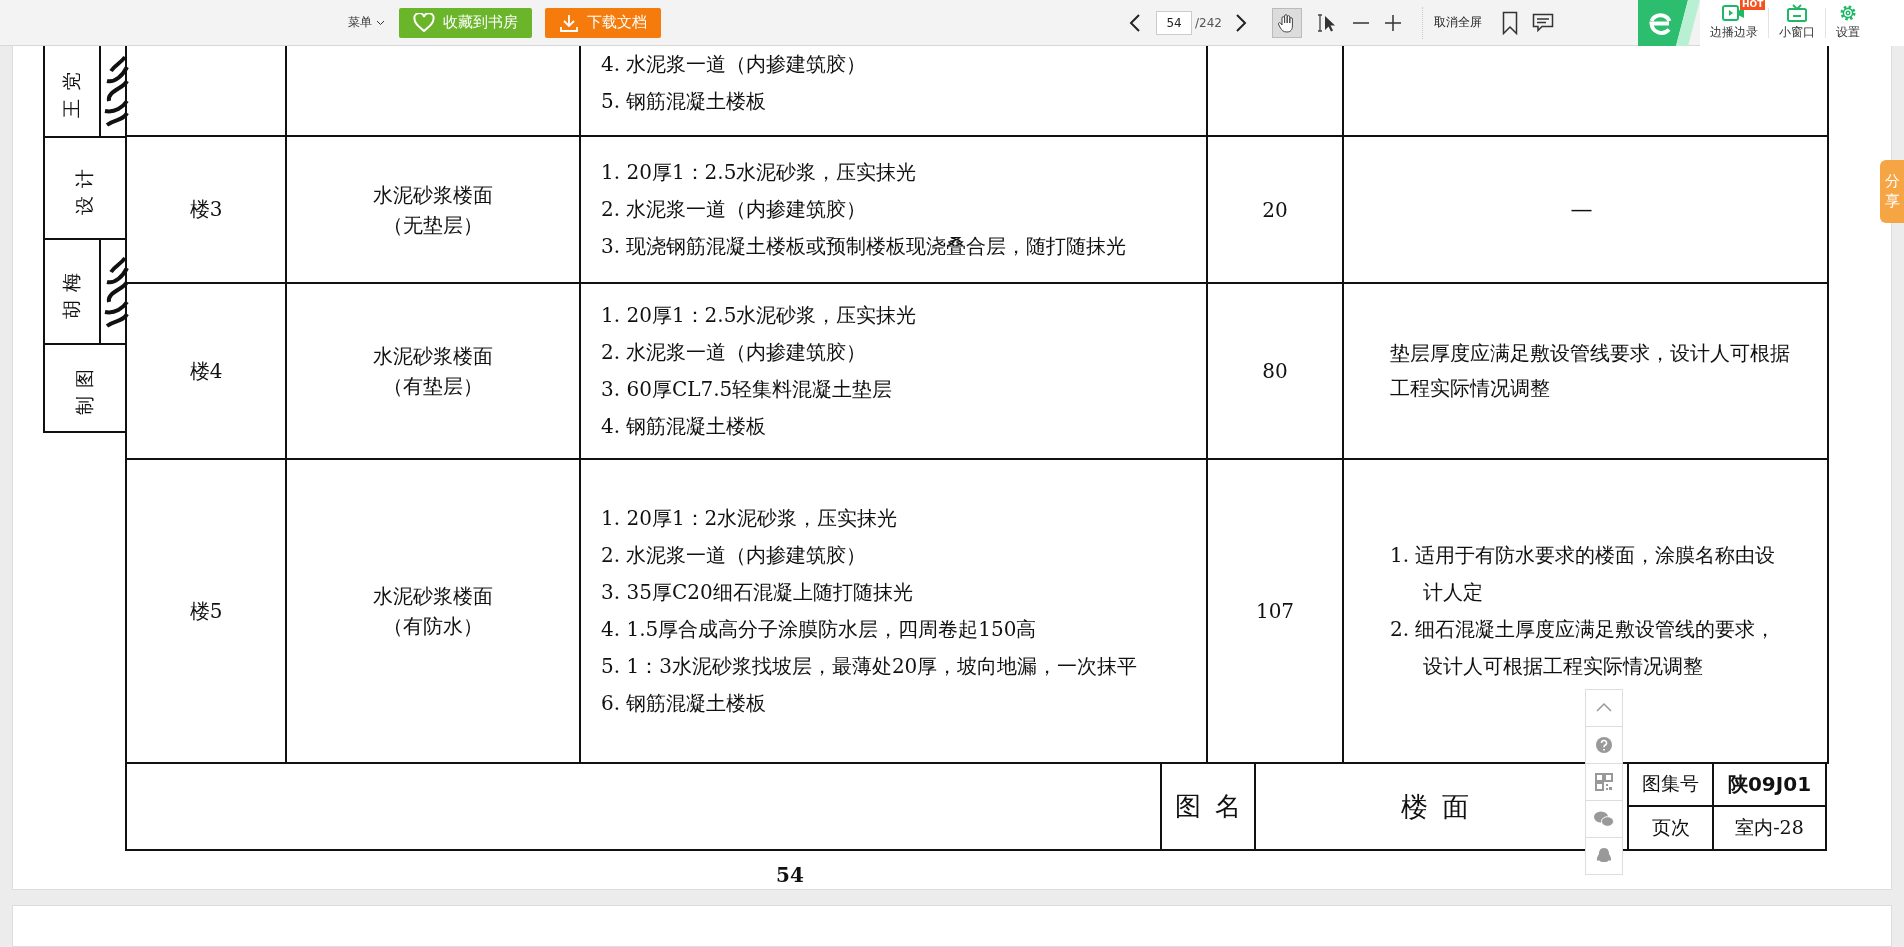 This screenshot has height=947, width=1904. I want to click on sheet-number: 室内-28, so click(1769, 827).